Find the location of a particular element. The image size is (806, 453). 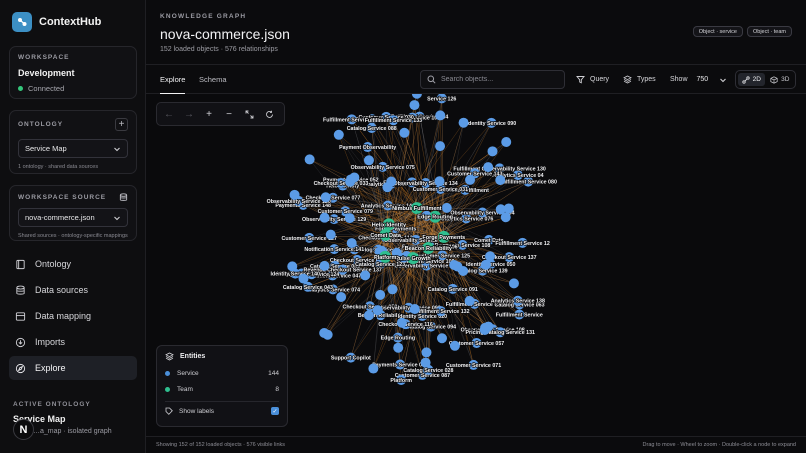

workspace-card: WORKSPACE Development Connected is located at coordinates (73, 72).